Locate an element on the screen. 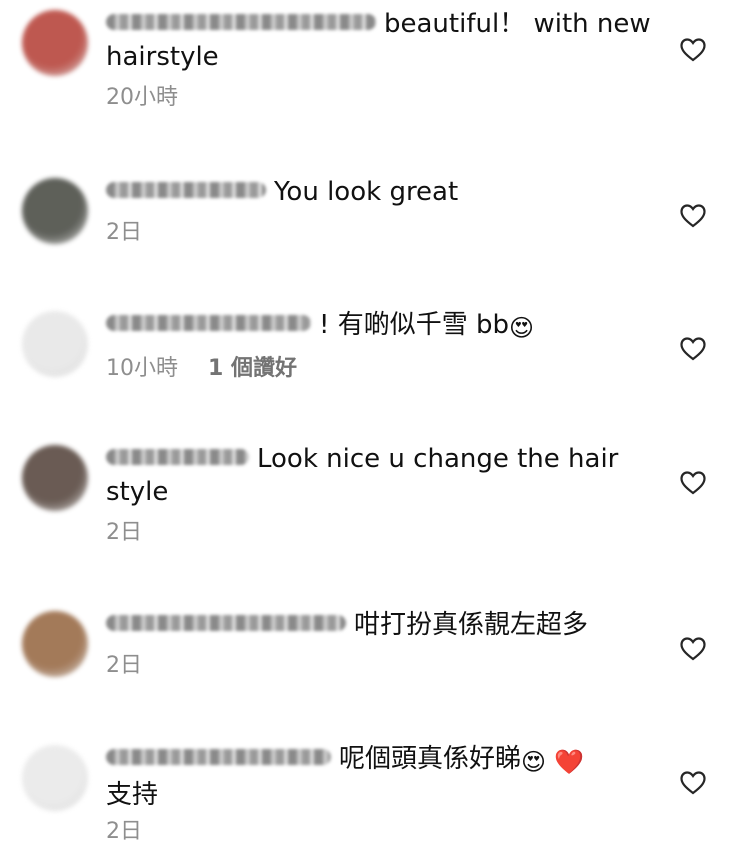 This screenshot has width=750, height=864. comment-text-container: Look nice u change the hair style is located at coordinates (378, 476).